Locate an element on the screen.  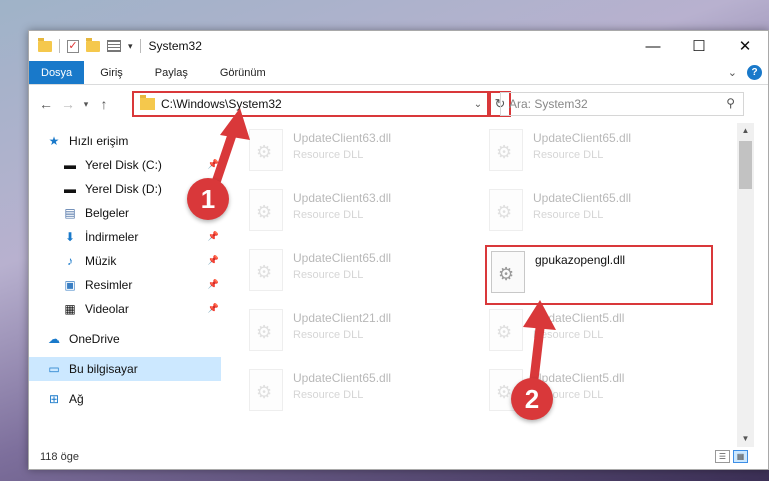
properties-check-icon: ✓ is located at coordinates (73, 46).